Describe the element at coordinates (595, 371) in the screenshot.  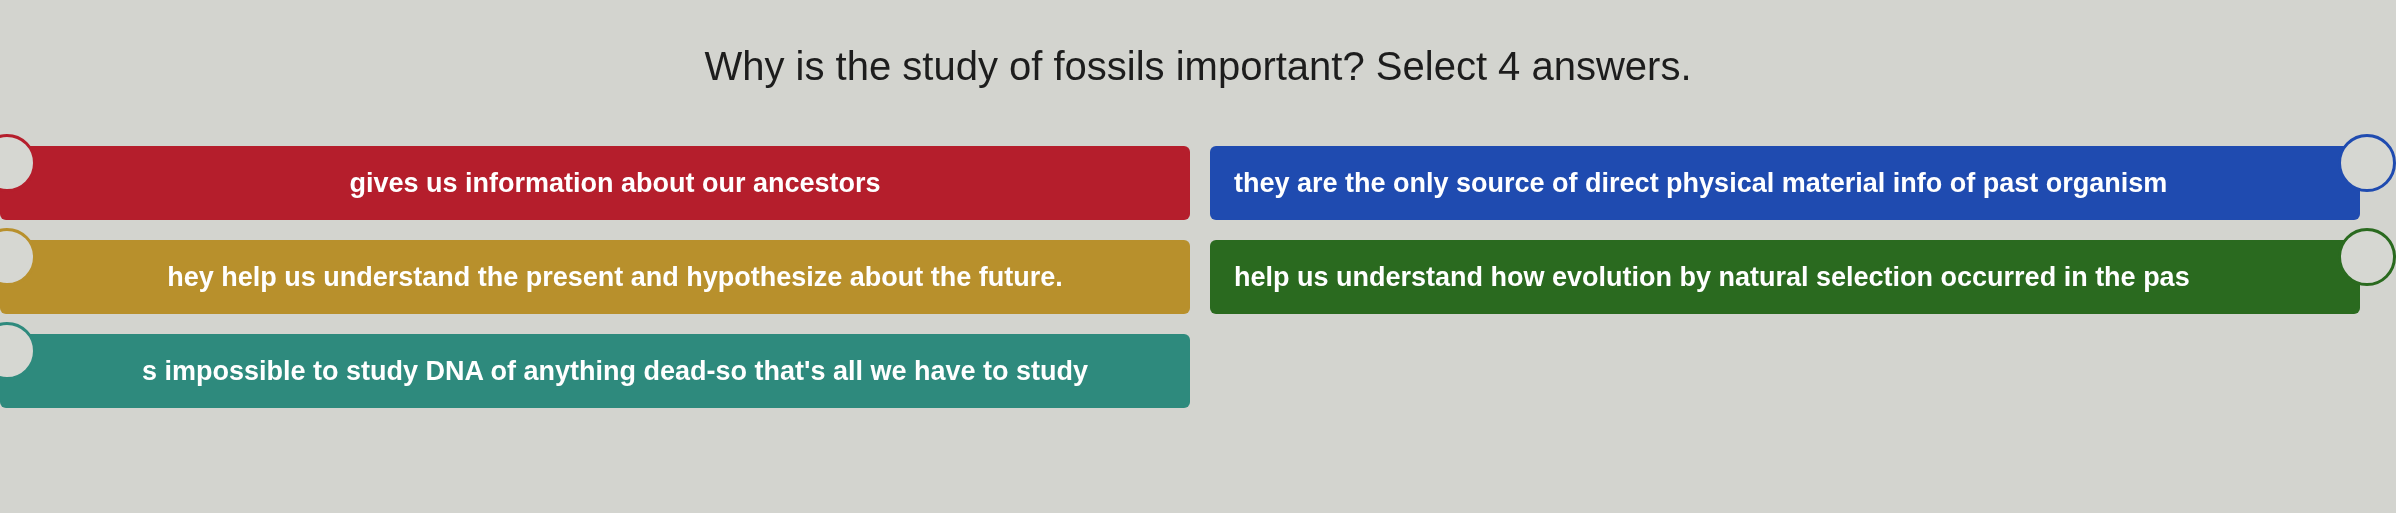
I see `answer-option: s impossible to study DNA of anything dead-so that's all we have to study` at that location.